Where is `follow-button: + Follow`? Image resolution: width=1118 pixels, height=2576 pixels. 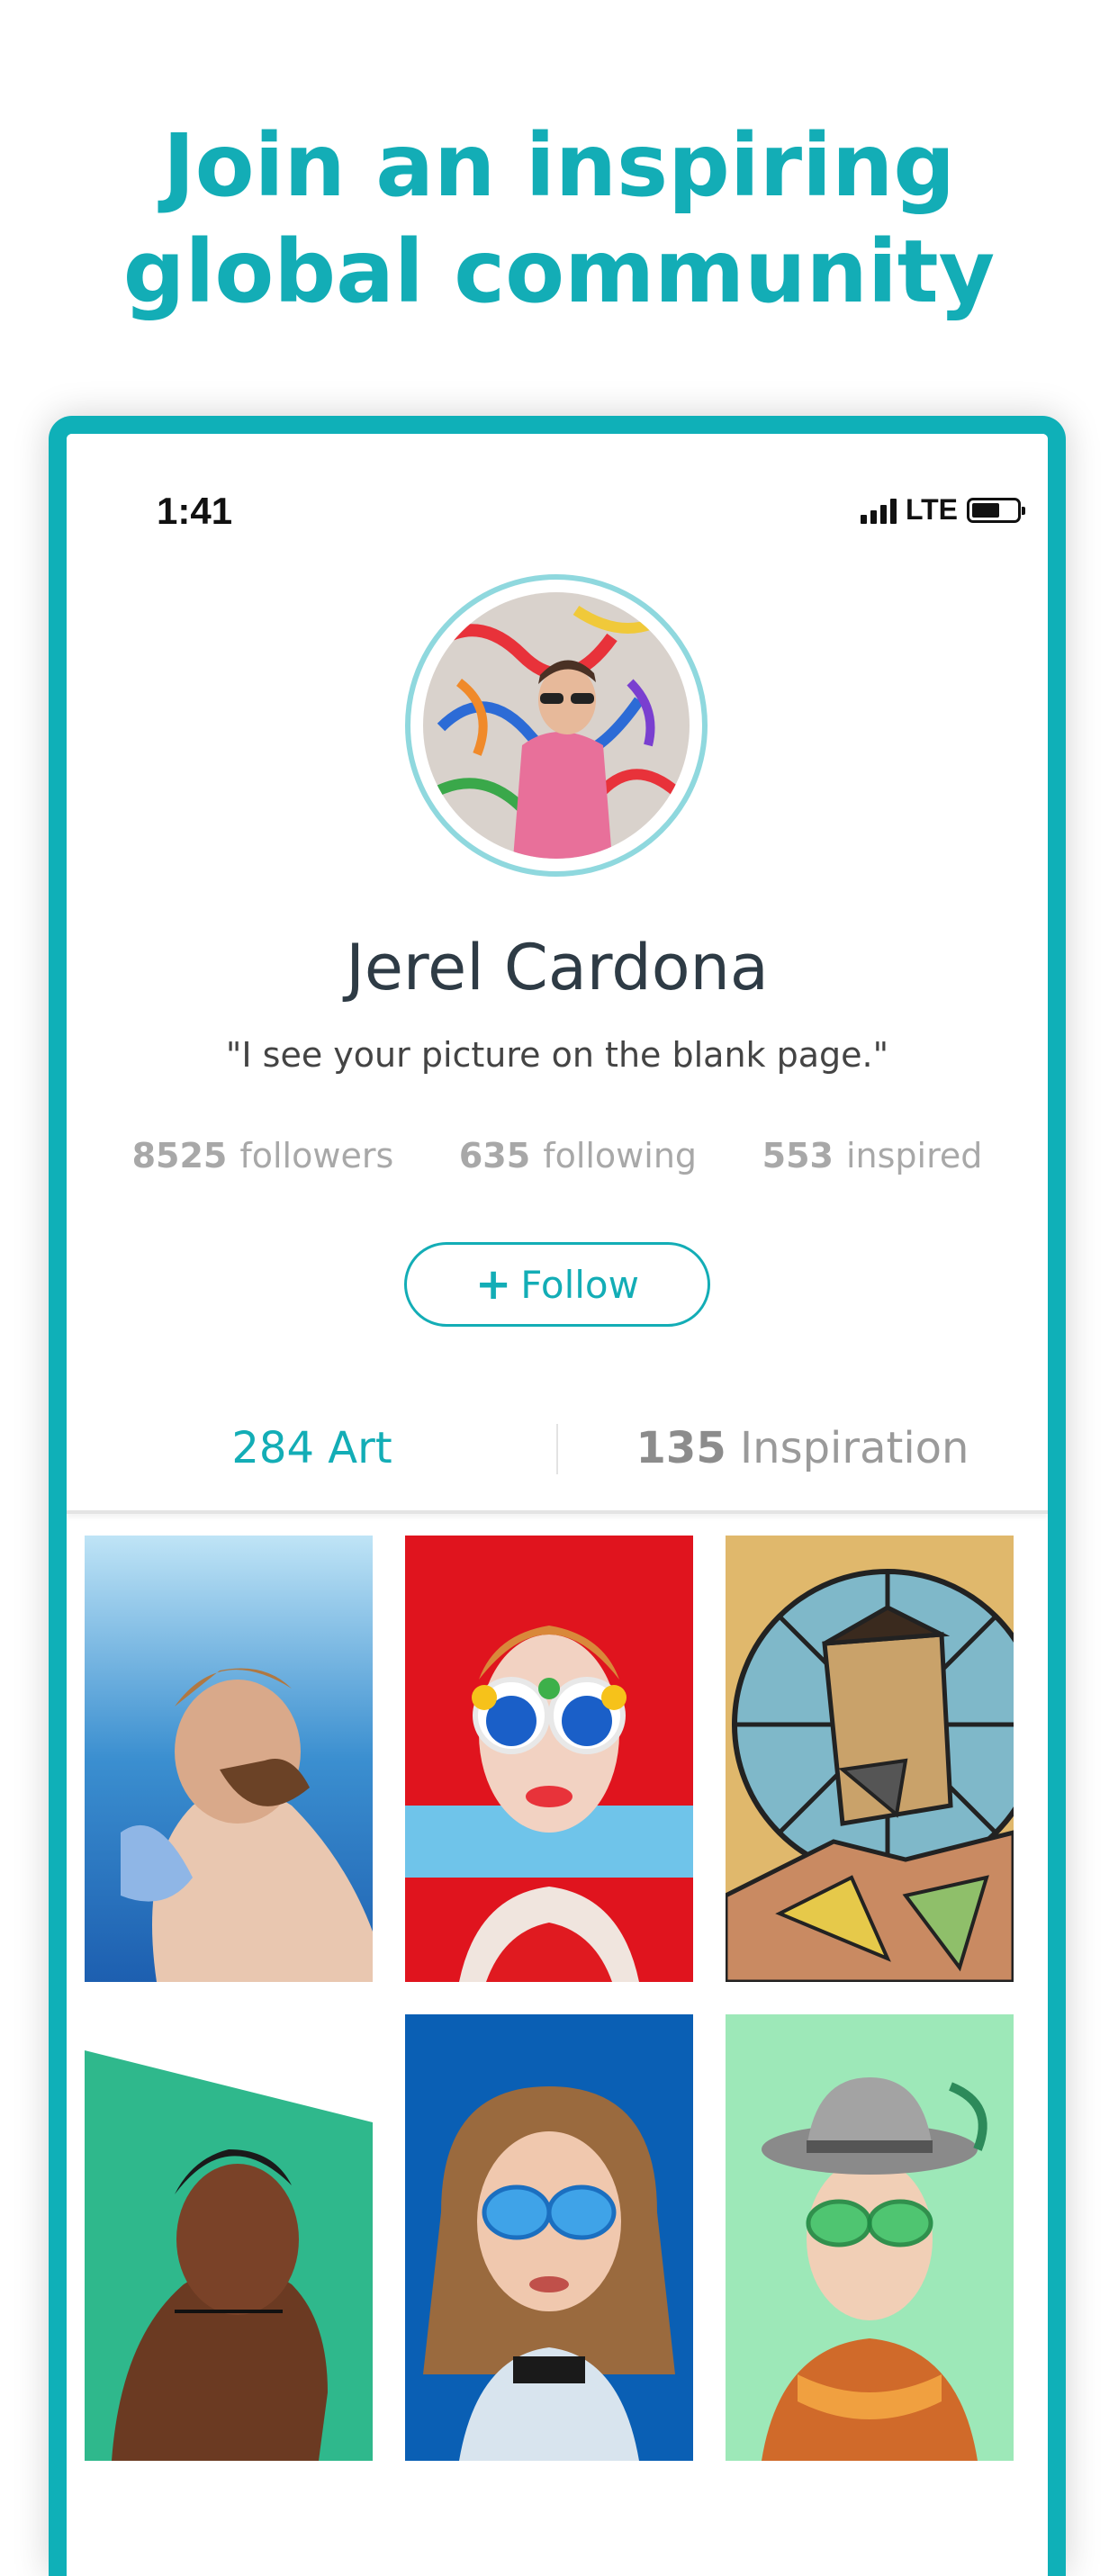
follow-button: + Follow is located at coordinates (557, 1284).